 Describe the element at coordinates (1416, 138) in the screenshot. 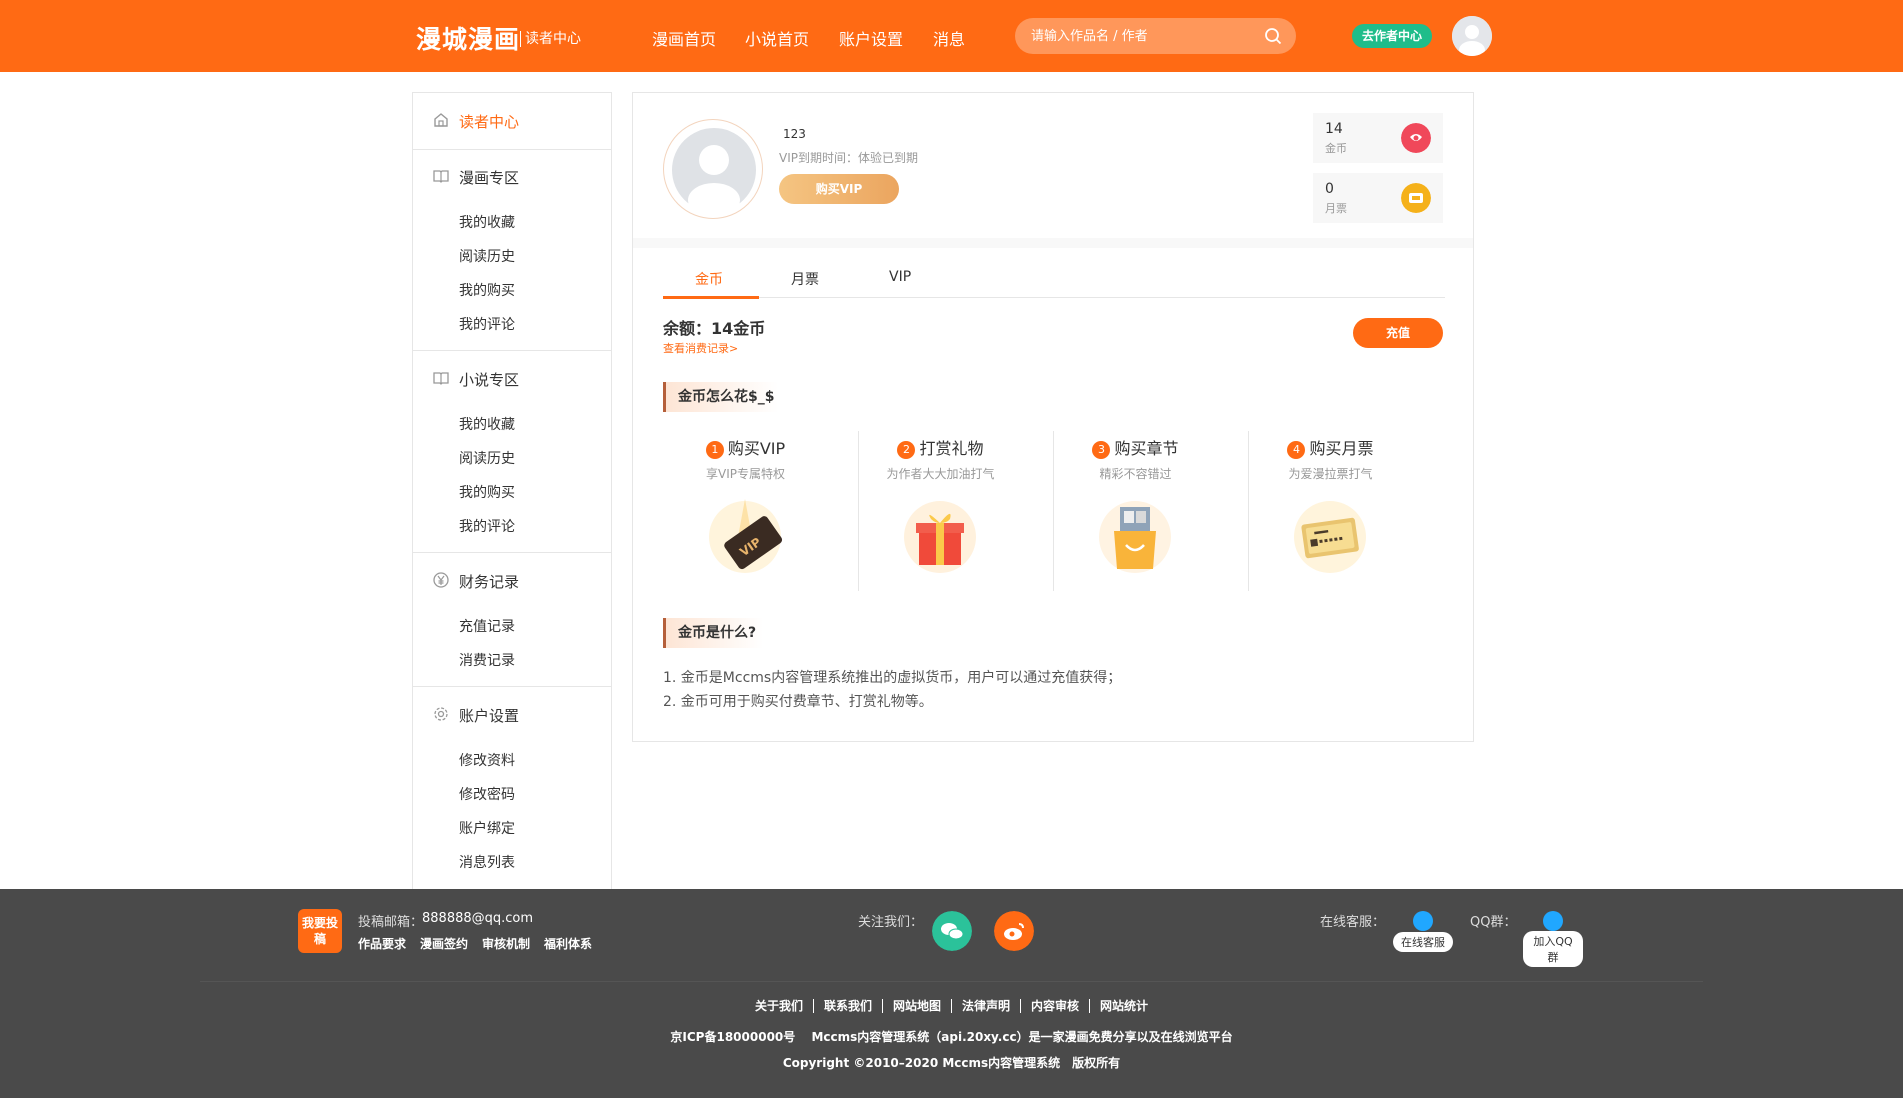

I see `coin-icon` at that location.